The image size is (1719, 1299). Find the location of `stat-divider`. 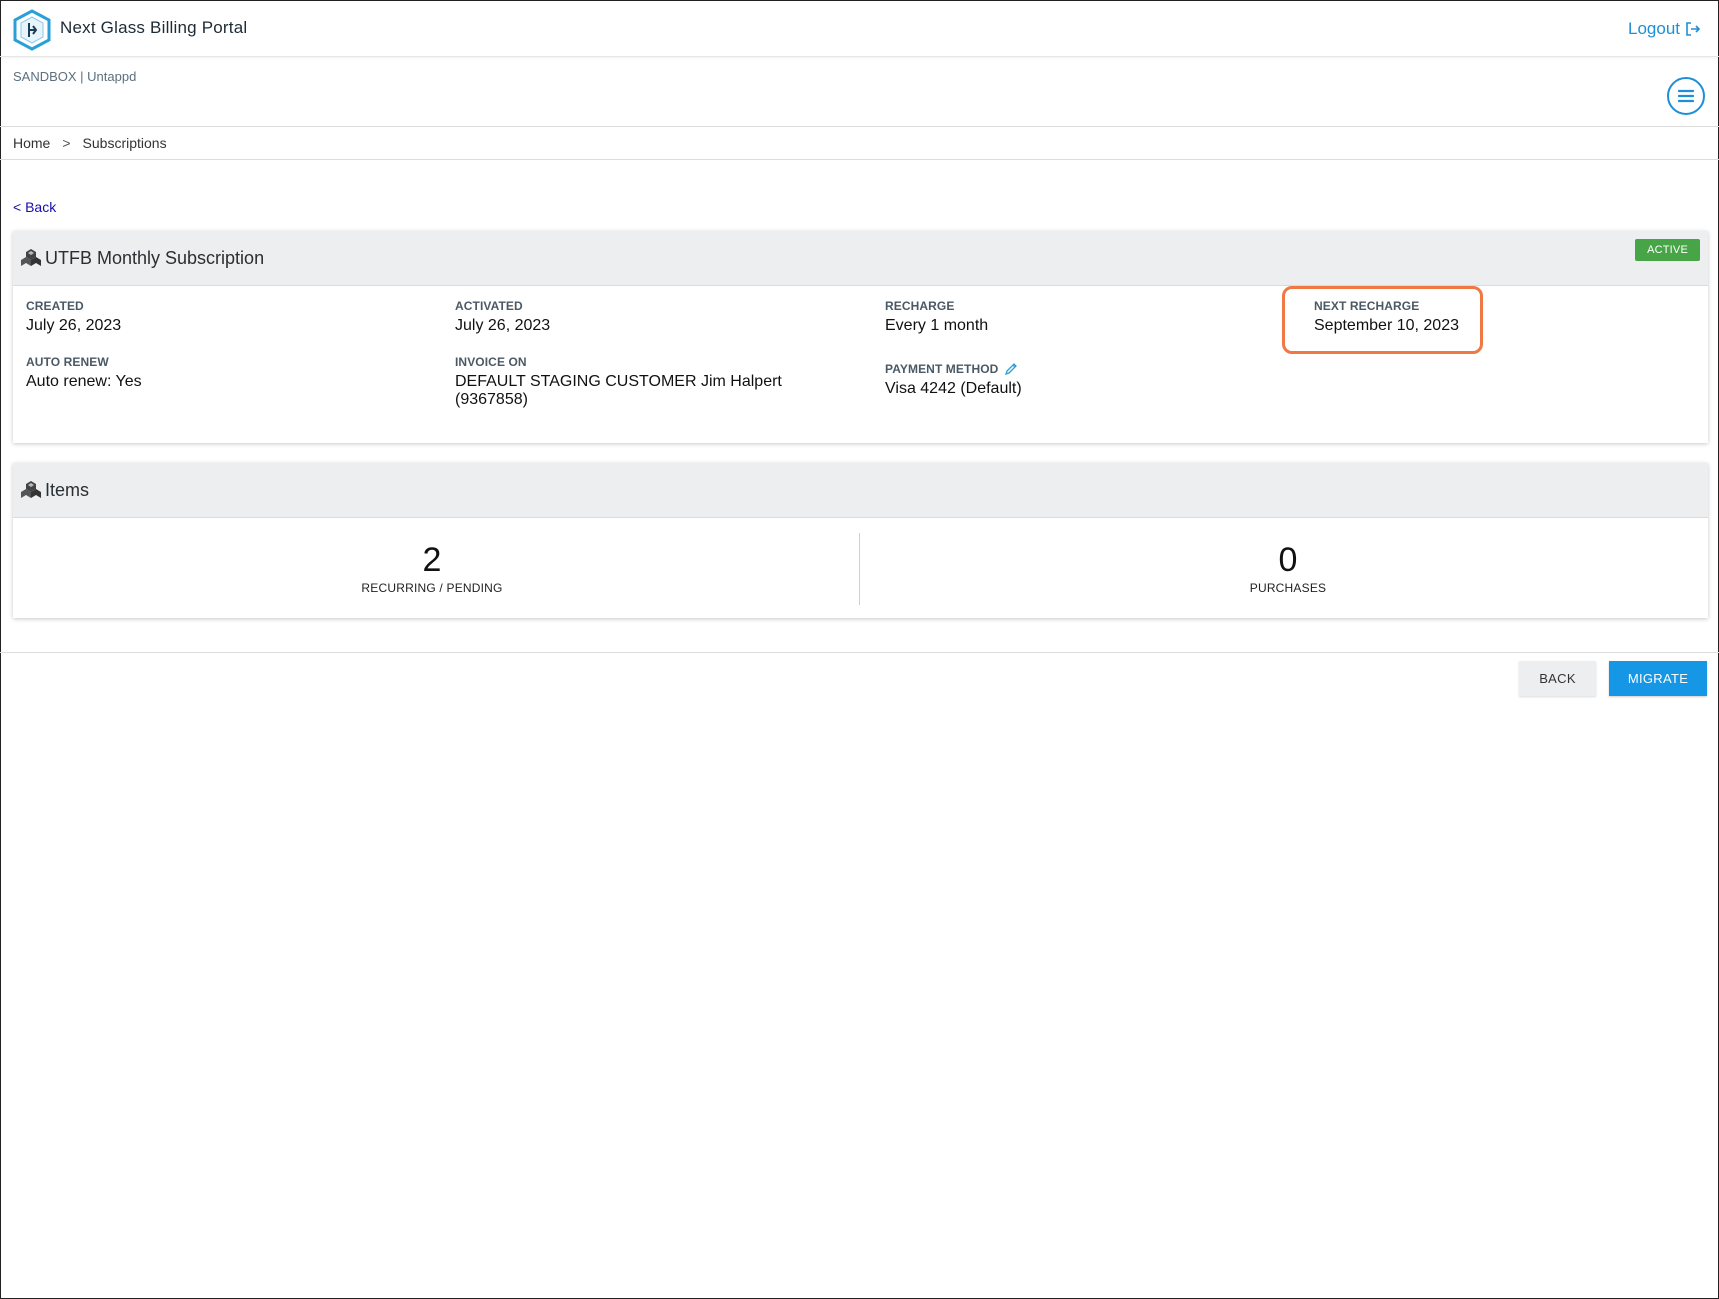

stat-divider is located at coordinates (859, 569).